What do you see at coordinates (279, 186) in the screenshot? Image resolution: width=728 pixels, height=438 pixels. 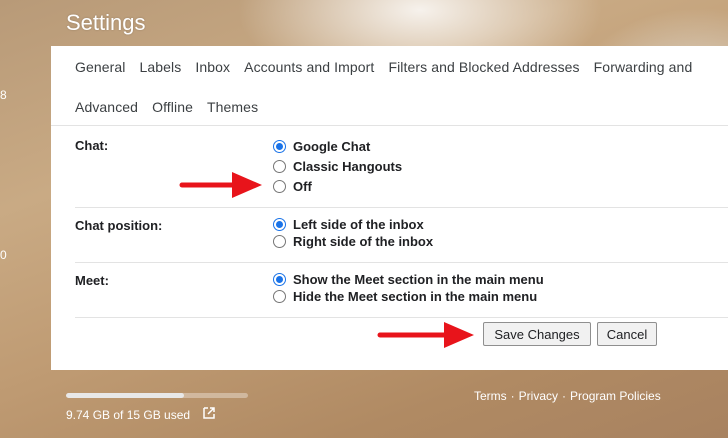 I see `radio-off` at bounding box center [279, 186].